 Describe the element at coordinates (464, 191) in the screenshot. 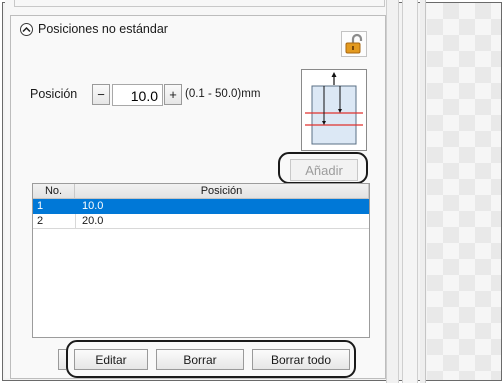

I see `preview-area` at that location.